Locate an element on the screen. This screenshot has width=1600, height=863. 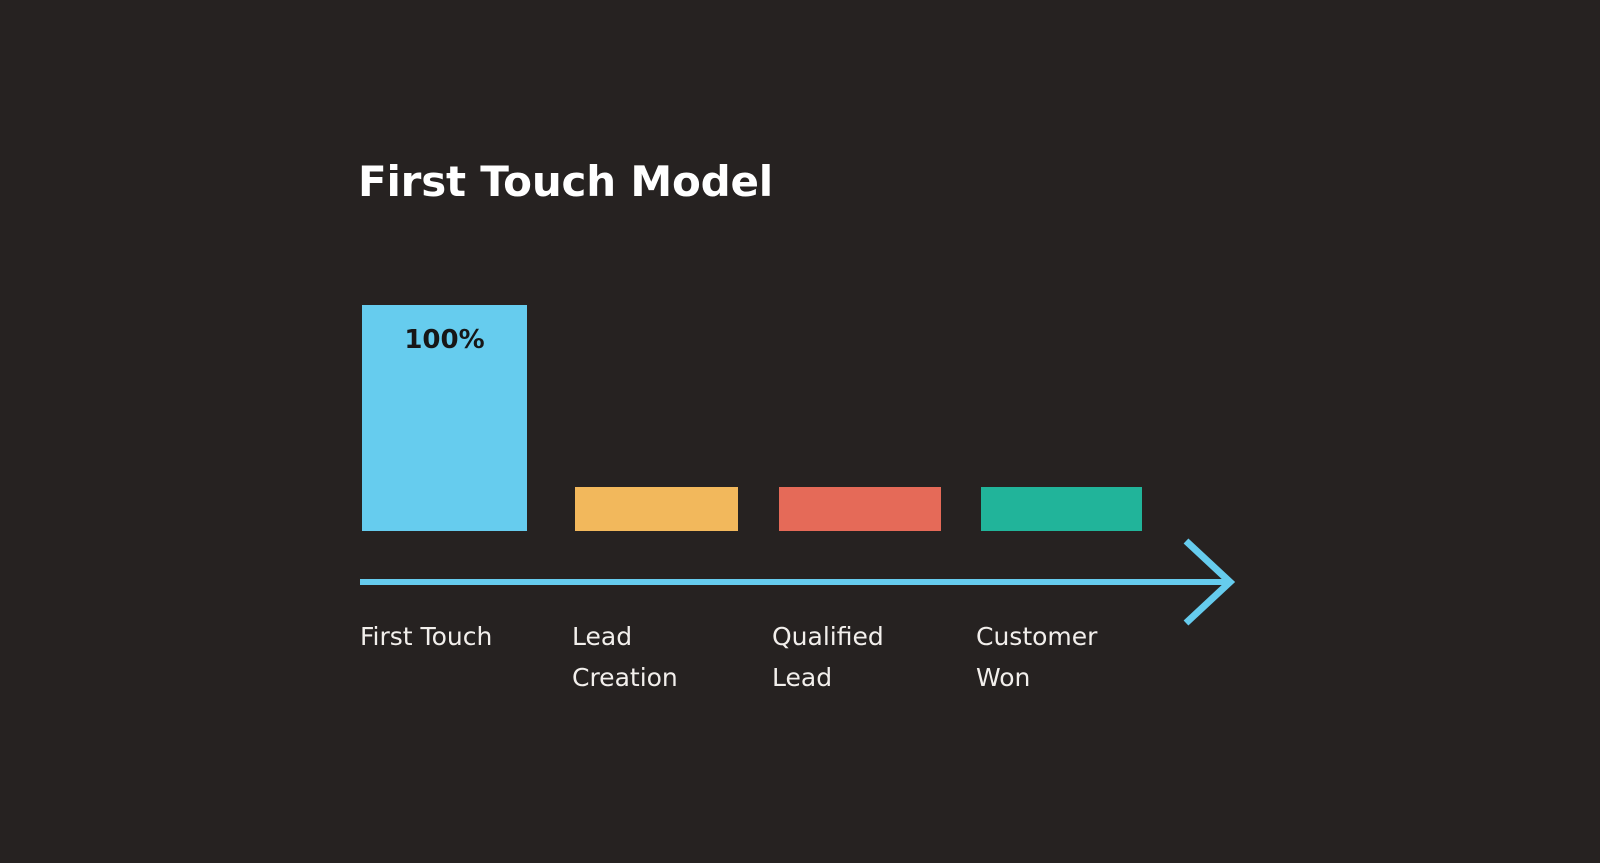
category-label-lead-creation: Lead Creation is located at coordinates (625, 657).